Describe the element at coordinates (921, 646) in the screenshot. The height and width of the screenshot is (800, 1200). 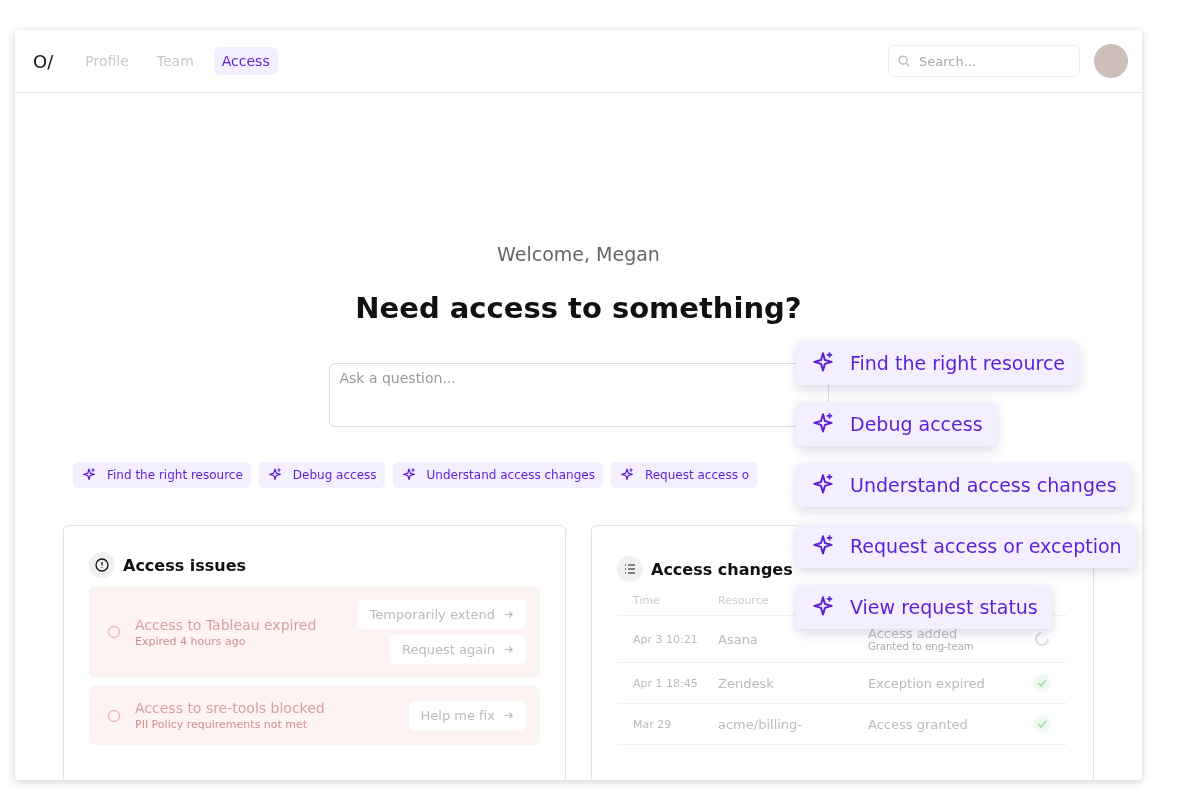
I see `change-detail: Granted to eng-team` at that location.